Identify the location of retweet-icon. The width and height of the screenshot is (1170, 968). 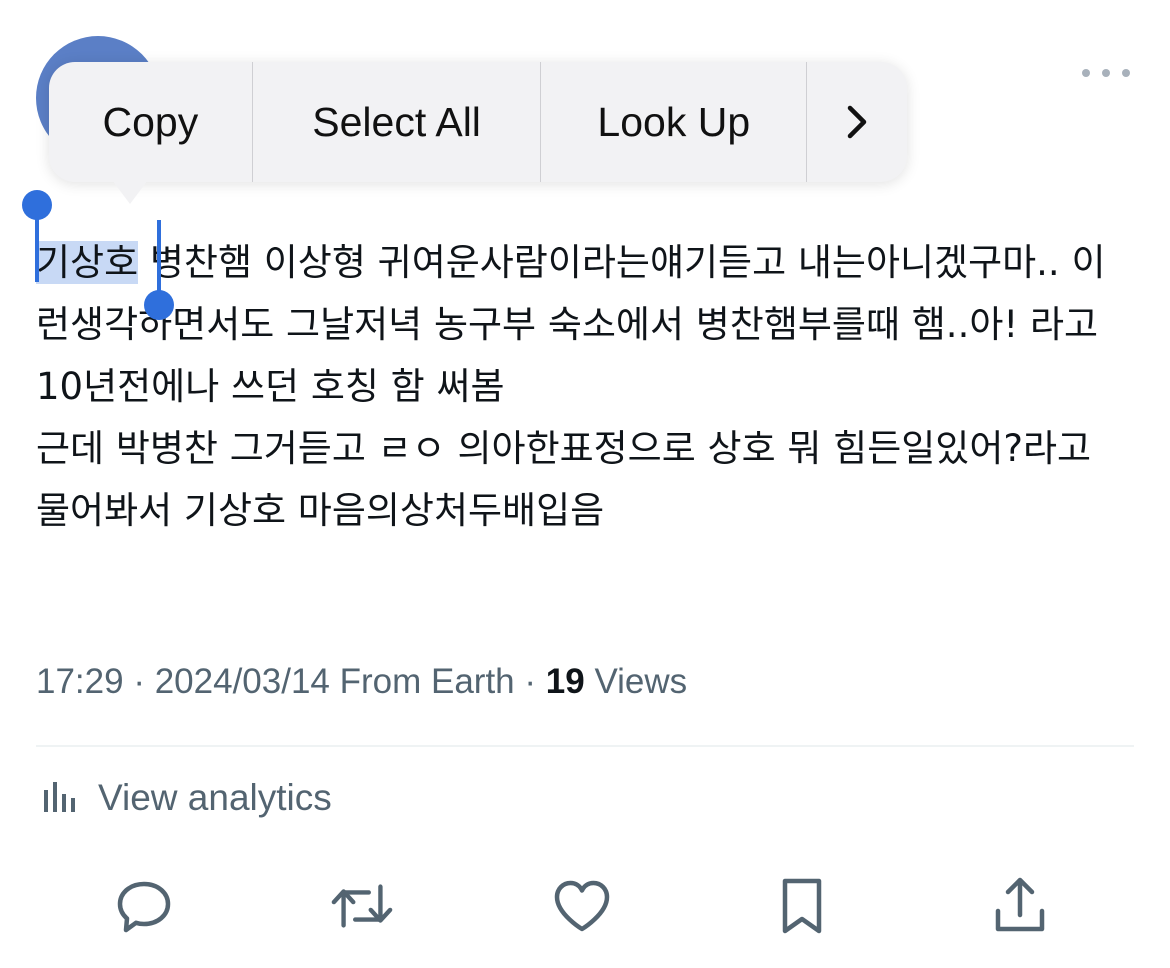
(362, 906).